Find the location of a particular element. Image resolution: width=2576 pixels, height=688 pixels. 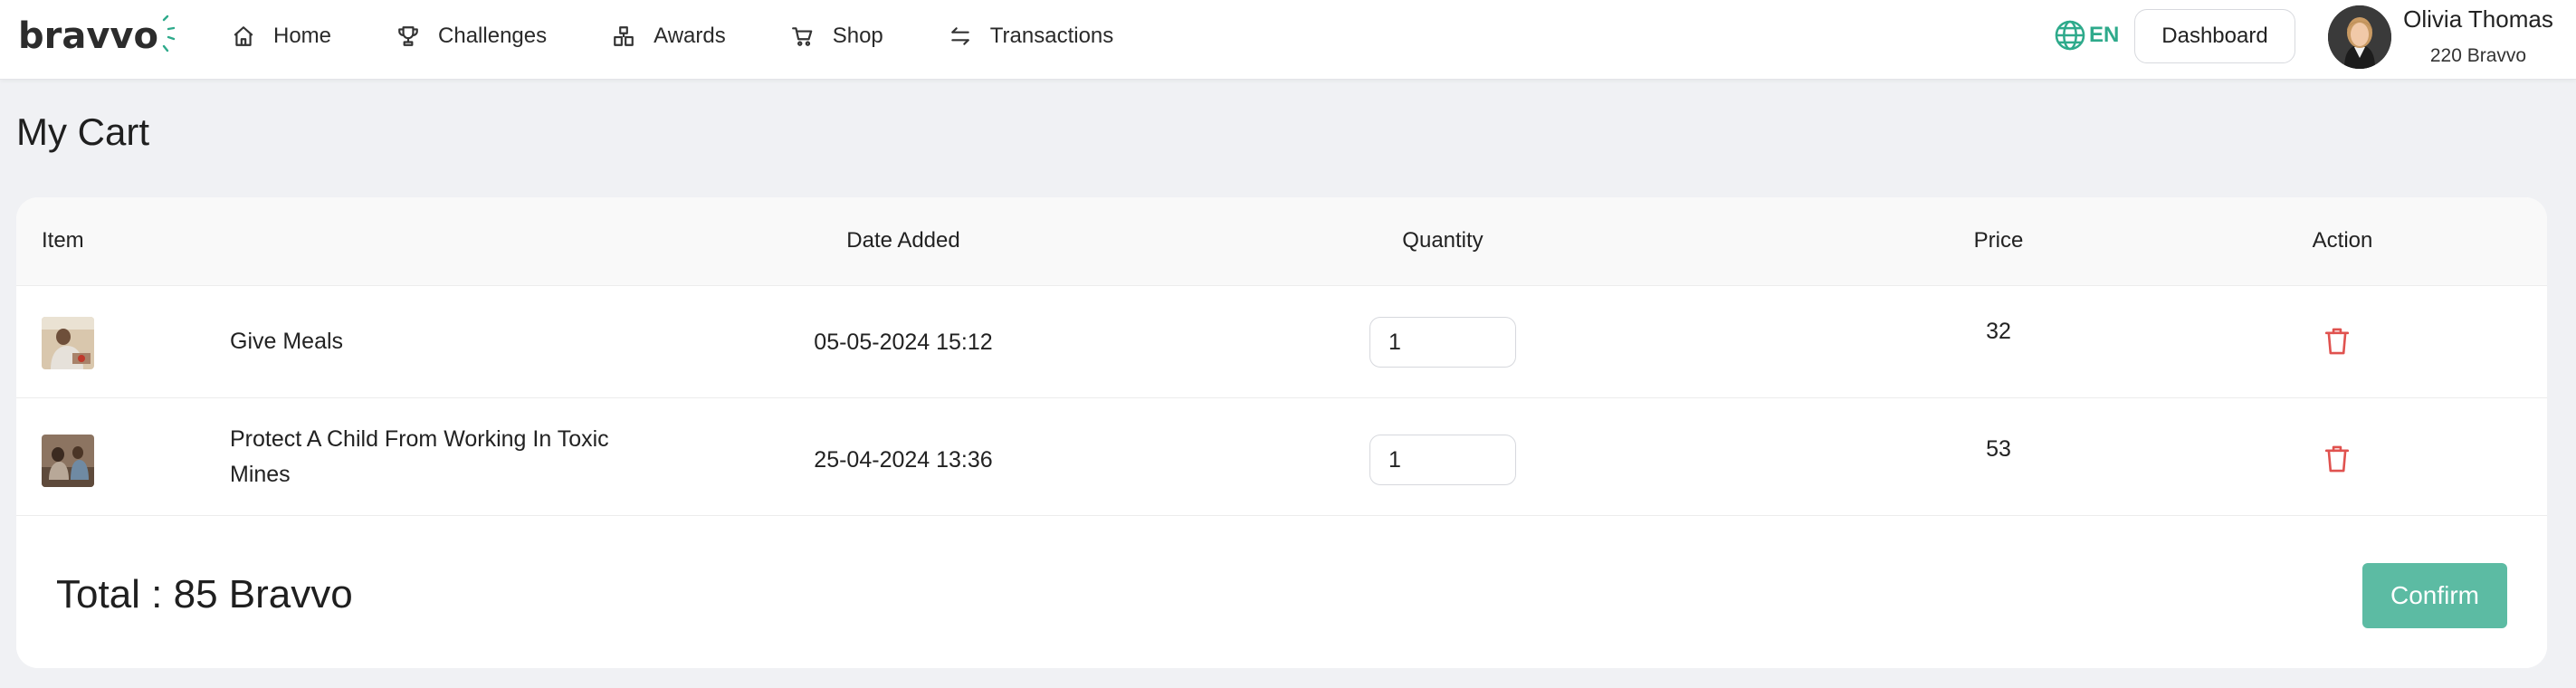

nav-item-label: Shop is located at coordinates (858, 36).